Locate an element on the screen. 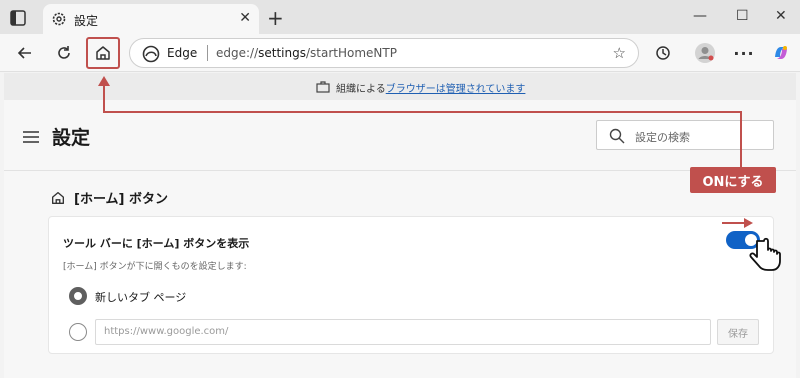 This screenshot has height=378, width=800. annotation-on-label: ONにする is located at coordinates (733, 180).